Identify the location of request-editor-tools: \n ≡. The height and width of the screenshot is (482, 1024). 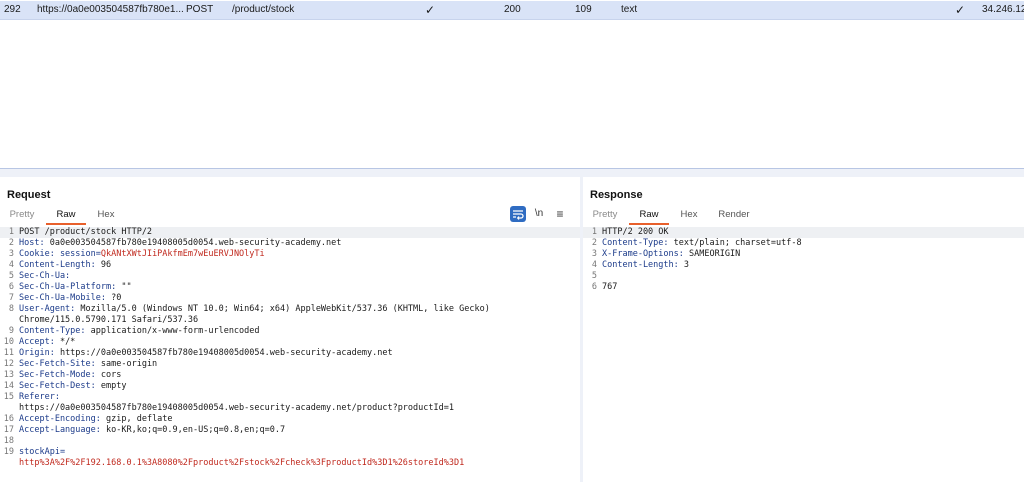
(540, 214).